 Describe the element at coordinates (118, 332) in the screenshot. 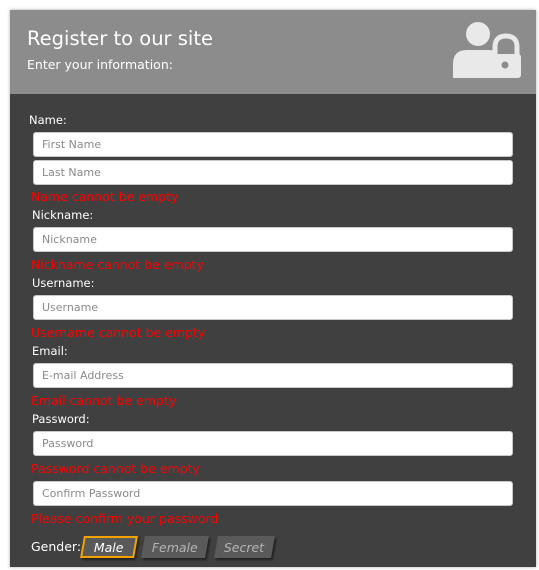

I see `username-error: Username cannot be empty` at that location.